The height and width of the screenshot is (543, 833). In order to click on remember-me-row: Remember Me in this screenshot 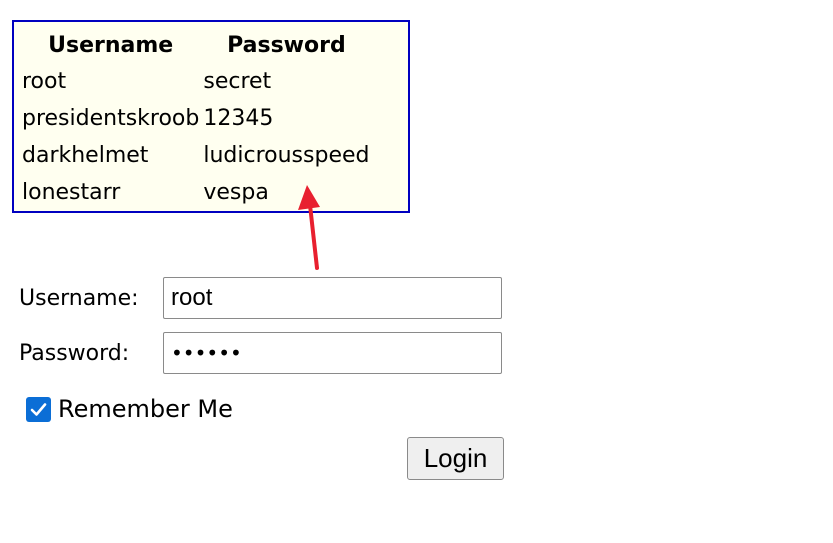, I will do `click(129, 409)`.